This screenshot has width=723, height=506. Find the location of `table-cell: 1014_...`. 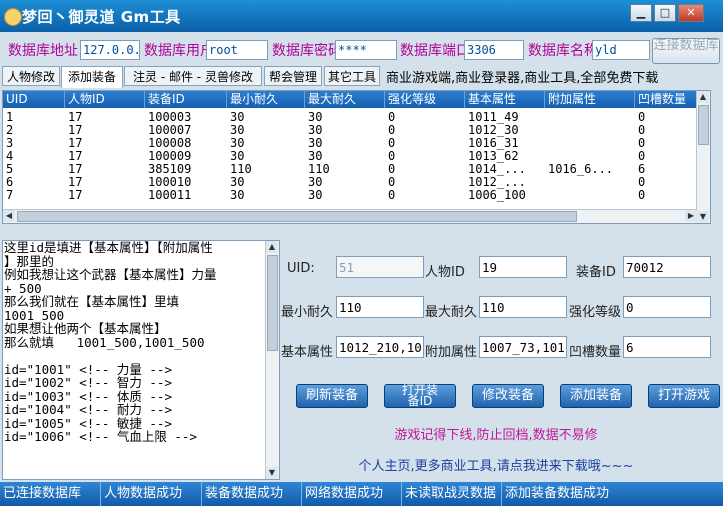

table-cell: 1014_... is located at coordinates (497, 169).